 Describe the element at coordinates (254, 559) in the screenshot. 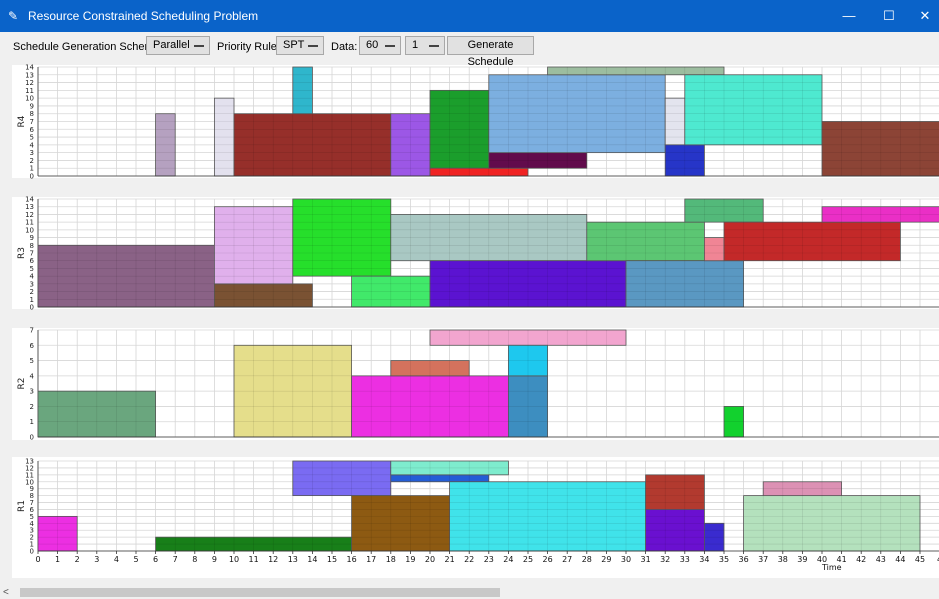

I see `x-tick-label: 11` at that location.